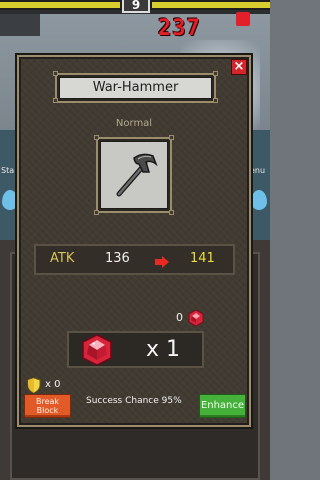 Image resolution: width=320 pixels, height=480 pixels. Describe the element at coordinates (179, 317) in the screenshot. I see `owned-gem-count: 0` at that location.